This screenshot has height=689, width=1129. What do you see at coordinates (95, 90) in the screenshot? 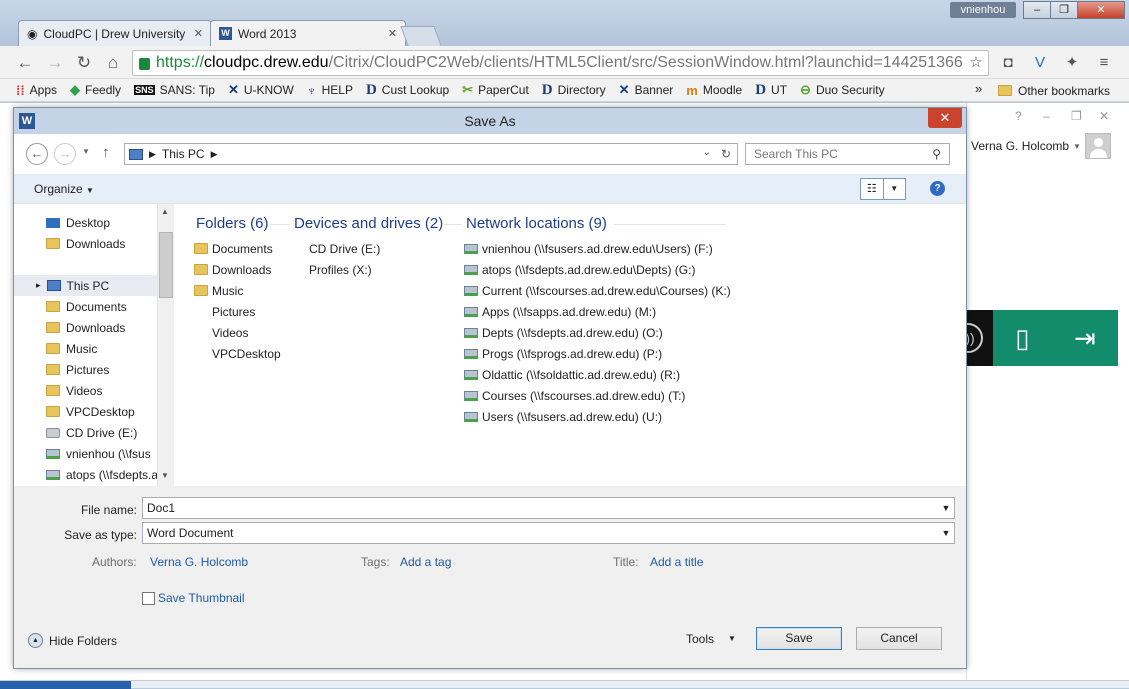
I see `bookmark-feedly: ◆ Feedly` at bounding box center [95, 90].